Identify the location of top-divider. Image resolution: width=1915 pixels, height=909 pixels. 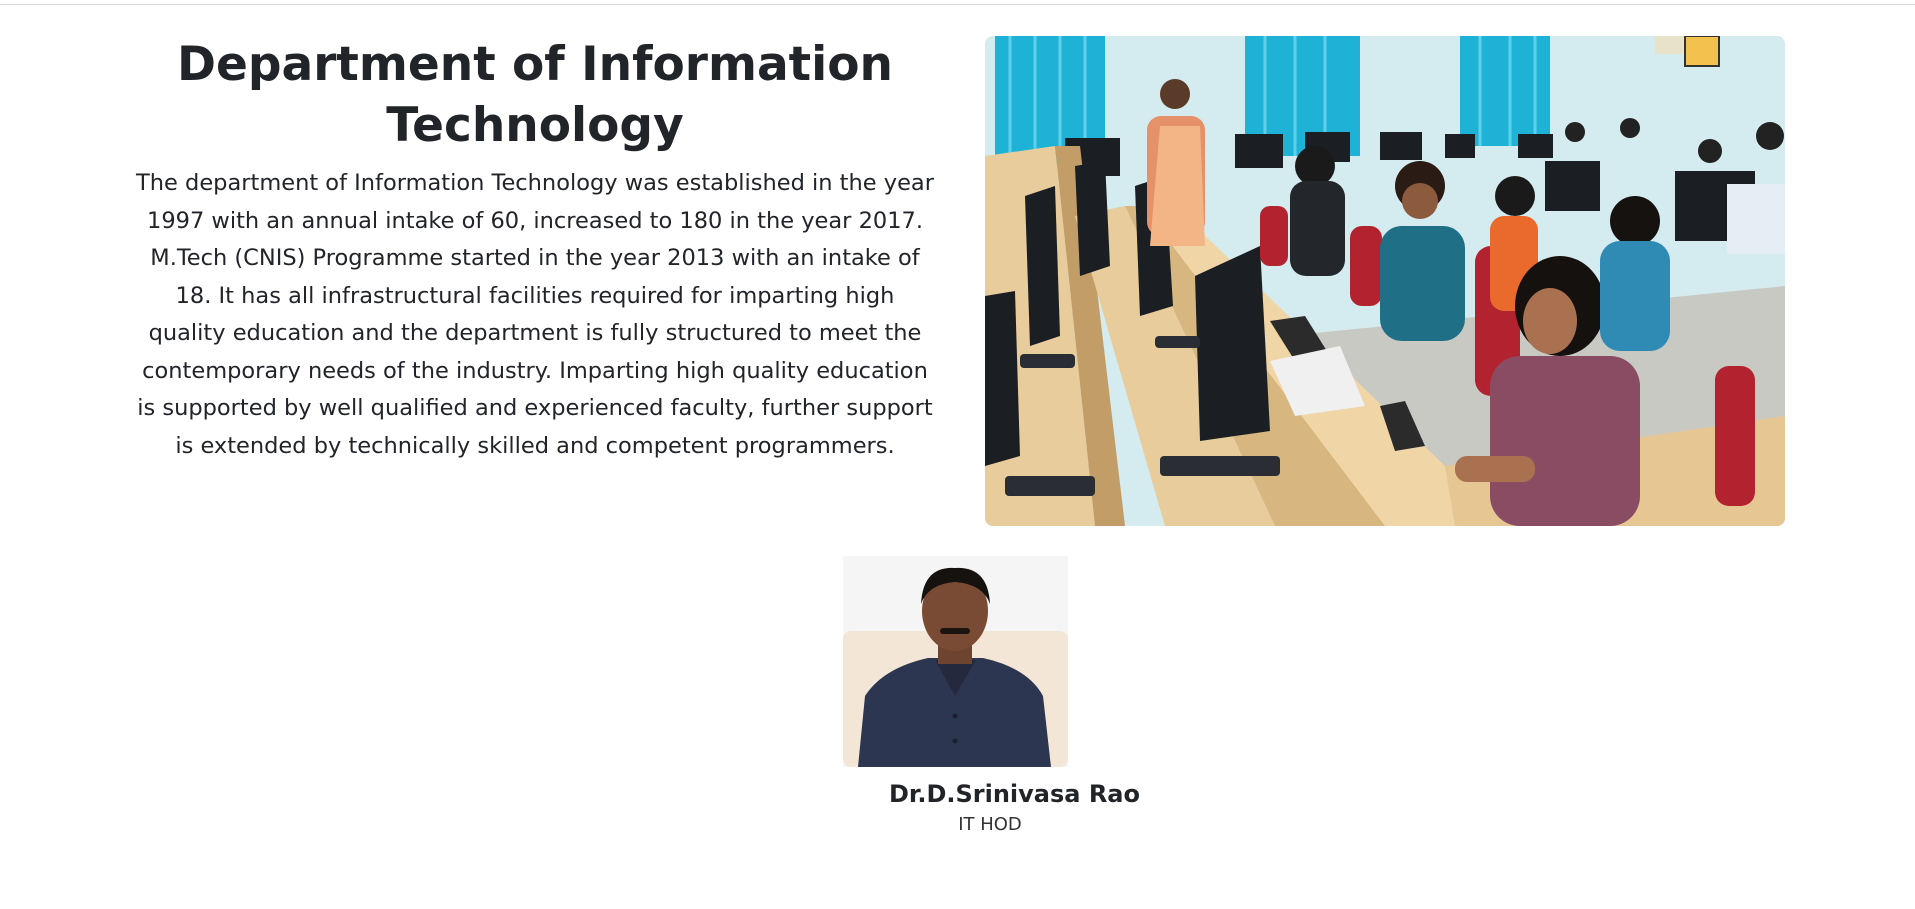
(957, 4).